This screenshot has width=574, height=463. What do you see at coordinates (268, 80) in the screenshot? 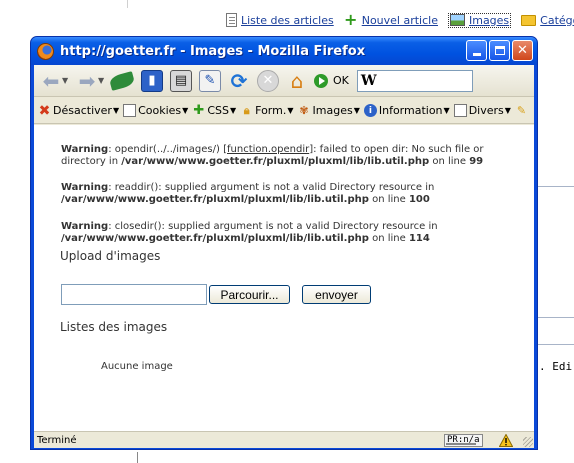
I see `stop-icon: ✕` at bounding box center [268, 80].